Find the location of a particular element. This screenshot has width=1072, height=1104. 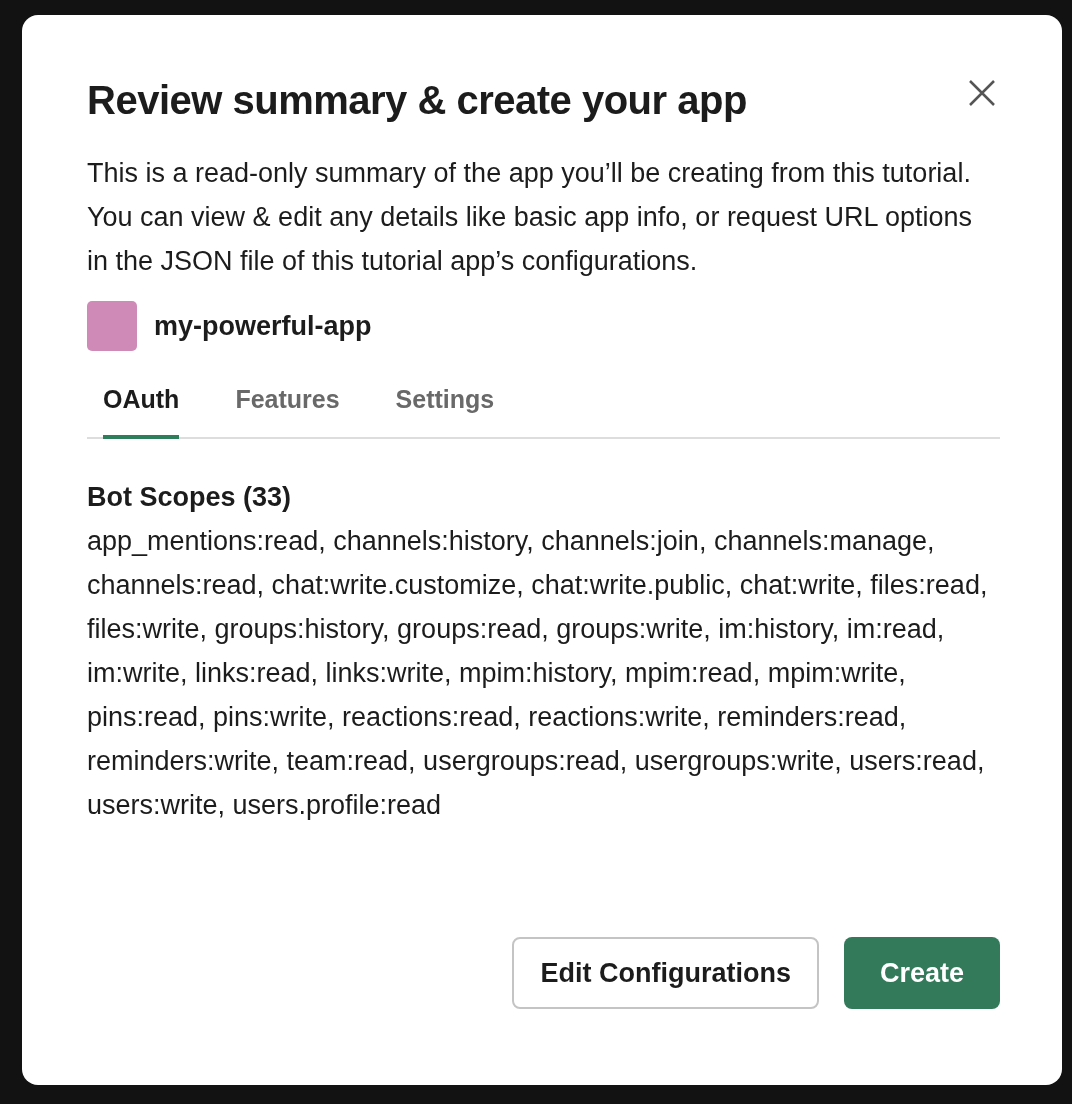

tab: OAuth is located at coordinates (141, 410).